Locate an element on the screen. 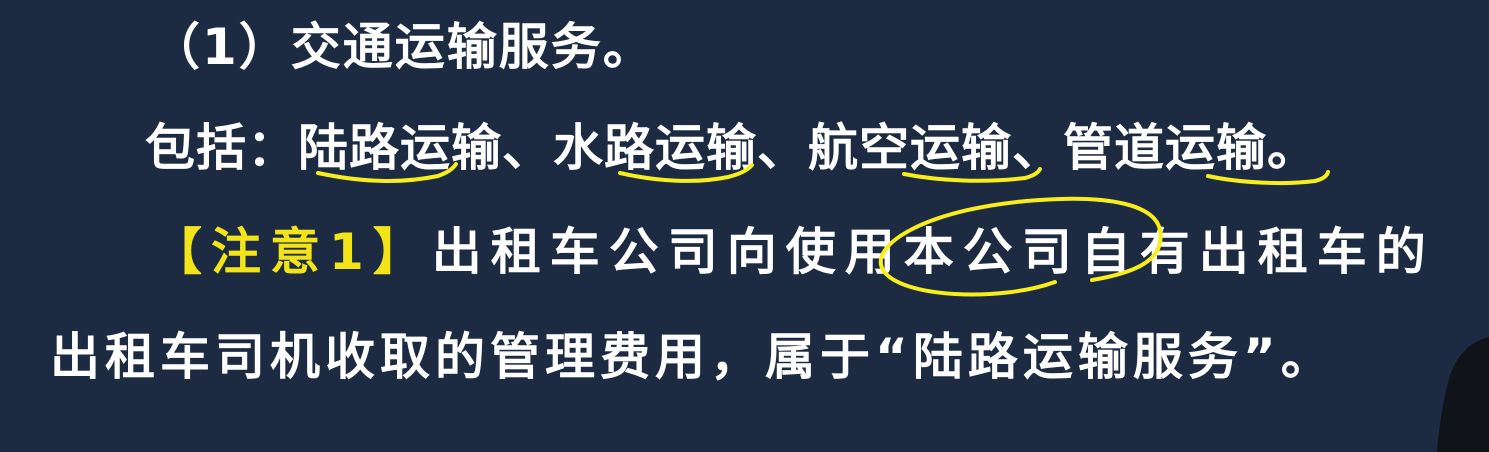  note-label: 【注意1】 is located at coordinates (292, 252).